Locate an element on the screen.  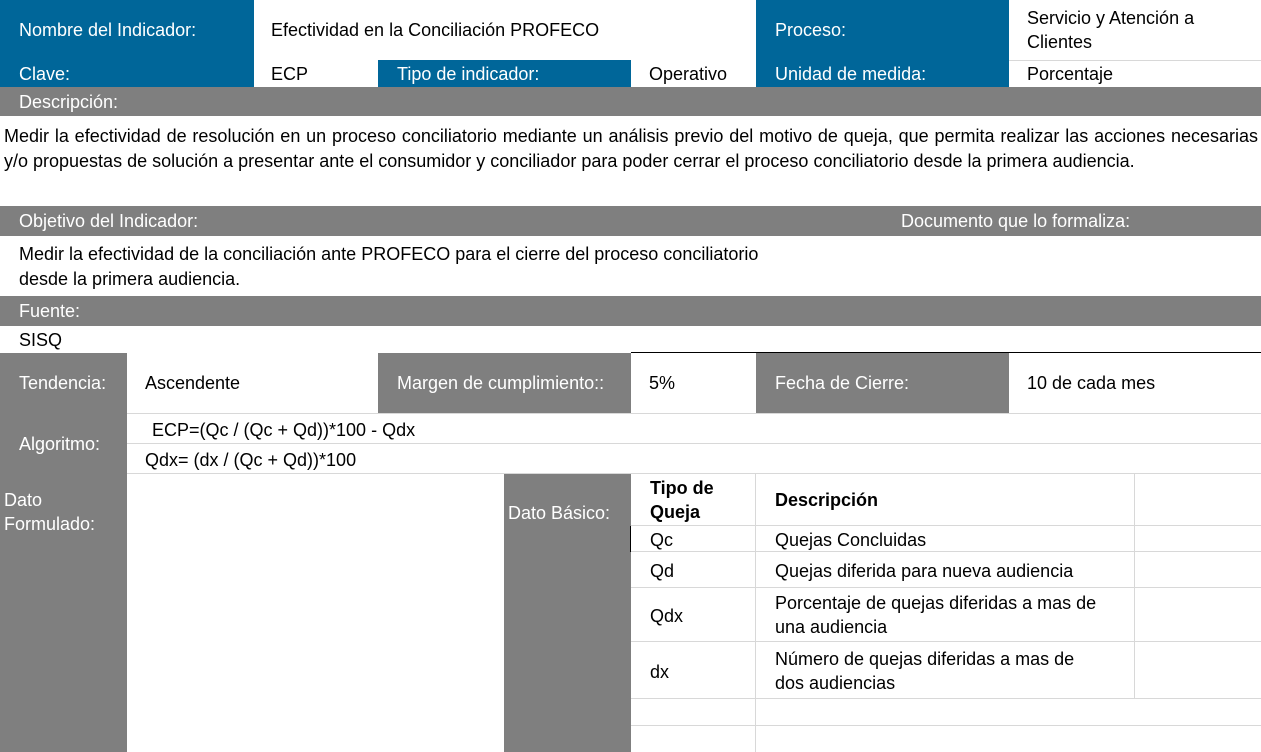
formula-qdx: Qdx= (dx / (Qc + Qd))*100 is located at coordinates (251, 460).